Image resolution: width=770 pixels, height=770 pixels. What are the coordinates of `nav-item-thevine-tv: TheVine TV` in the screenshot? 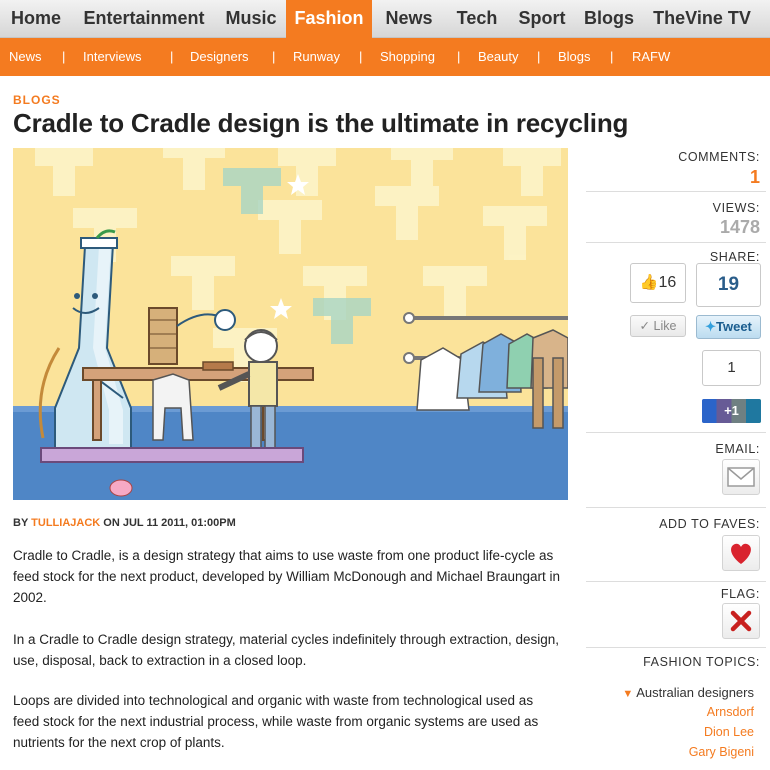 It's located at (702, 19).